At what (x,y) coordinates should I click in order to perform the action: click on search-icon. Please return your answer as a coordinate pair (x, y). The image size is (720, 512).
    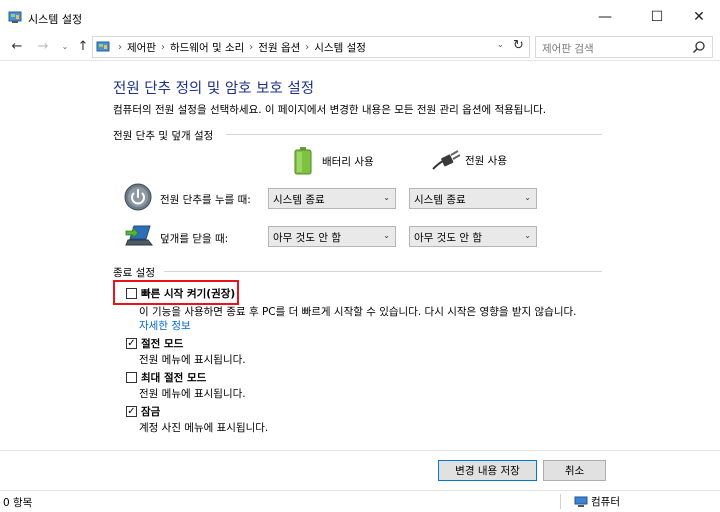
    Looking at the image, I should click on (698, 47).